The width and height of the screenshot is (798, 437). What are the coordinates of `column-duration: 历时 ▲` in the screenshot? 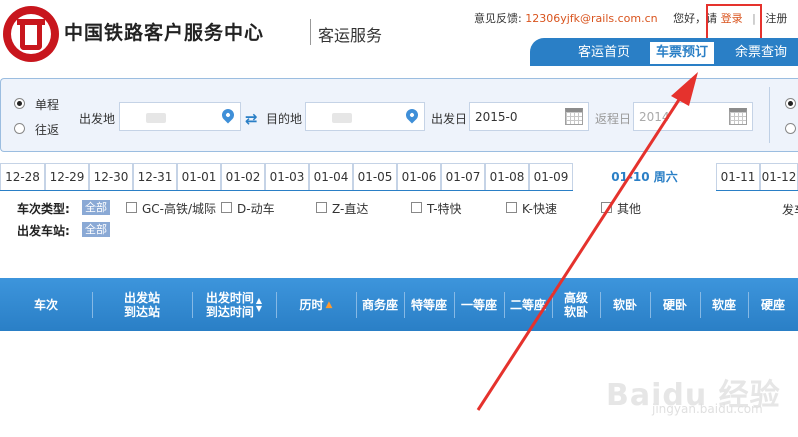 It's located at (316, 304).